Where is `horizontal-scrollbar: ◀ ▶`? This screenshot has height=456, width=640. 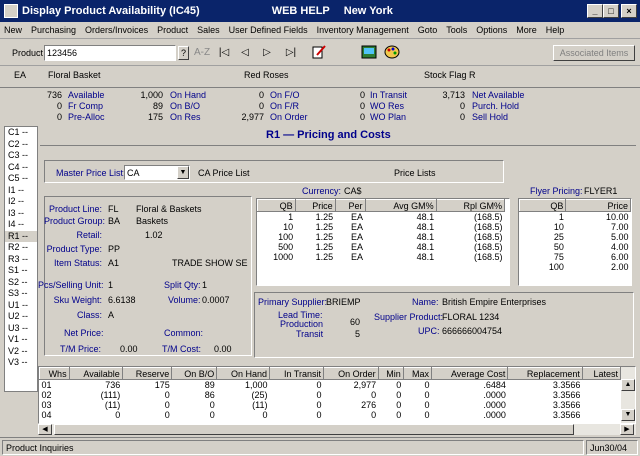
horizontal-scrollbar: ◀ ▶ is located at coordinates (337, 429).